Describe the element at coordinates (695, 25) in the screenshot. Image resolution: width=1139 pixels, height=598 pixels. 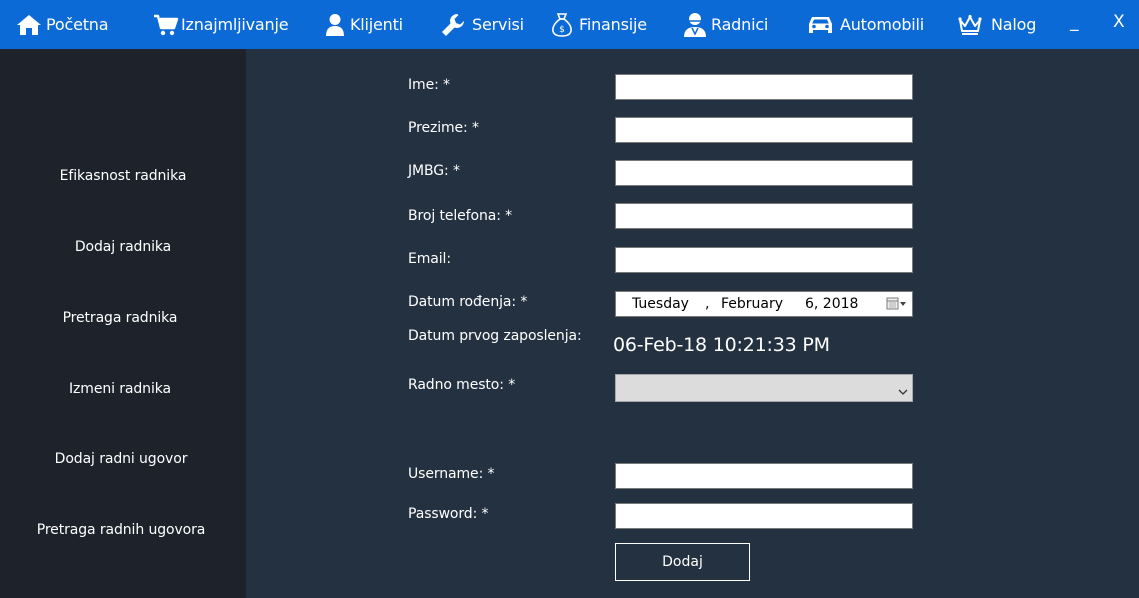
I see `worker-icon` at that location.